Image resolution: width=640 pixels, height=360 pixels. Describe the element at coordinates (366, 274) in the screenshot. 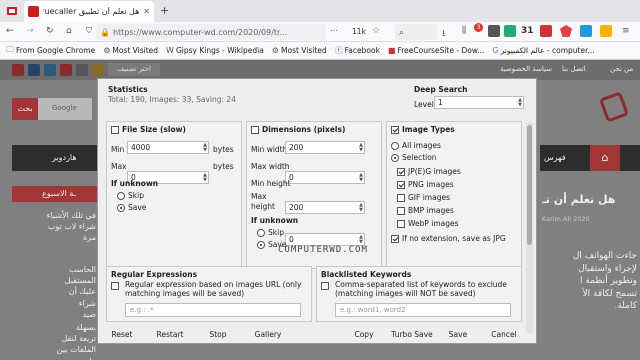

I see `blacklist-title: Blacklisted Keywords` at that location.